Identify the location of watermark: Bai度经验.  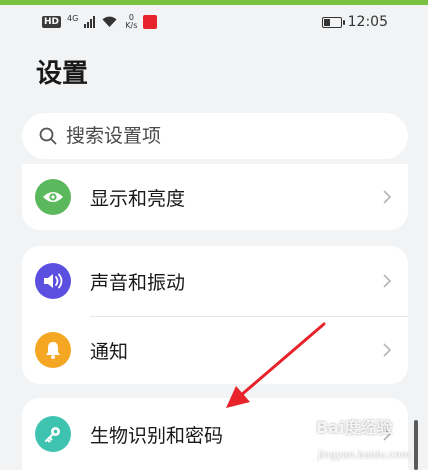
(354, 427).